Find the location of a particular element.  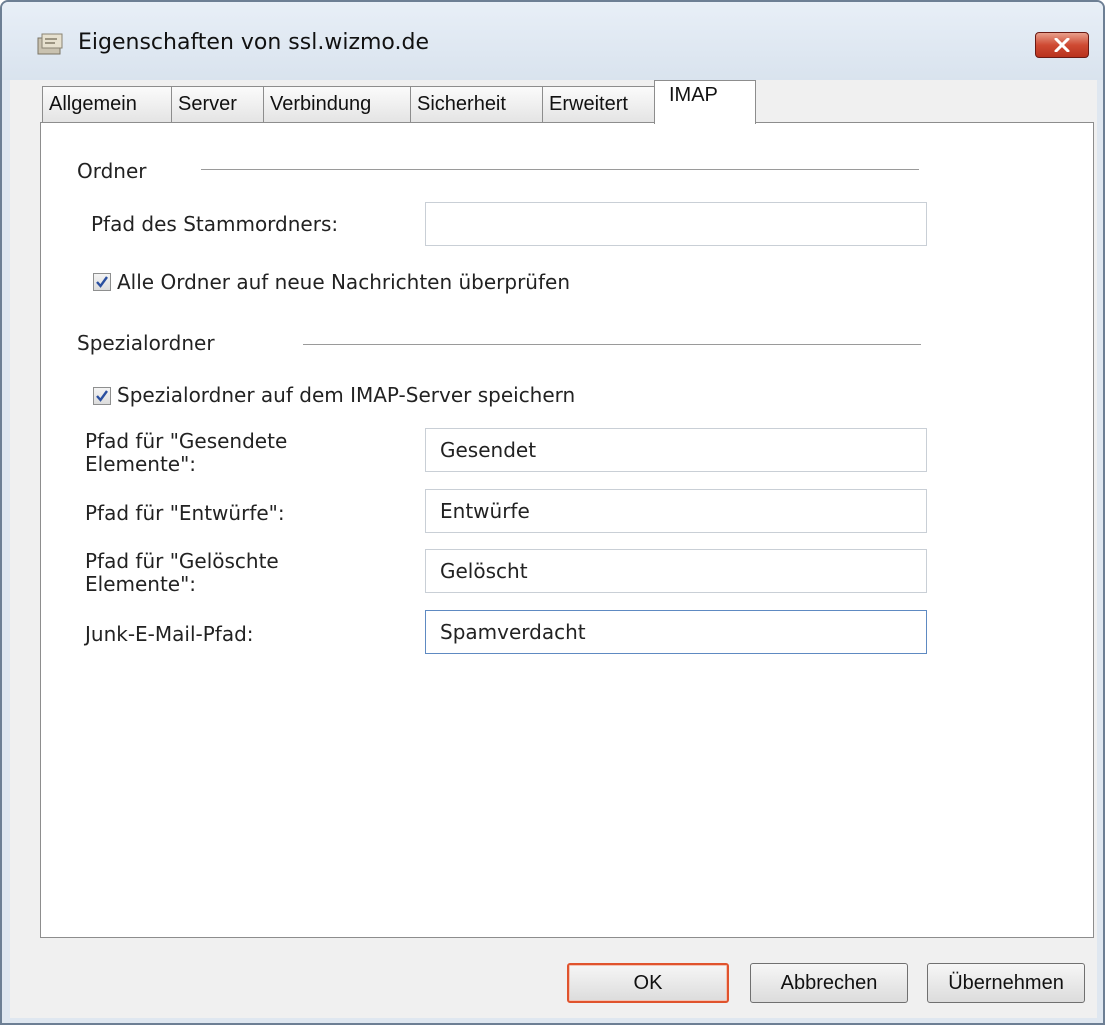

deleted-path-label-line1: Pfad für "Gelöschte is located at coordinates (182, 561).